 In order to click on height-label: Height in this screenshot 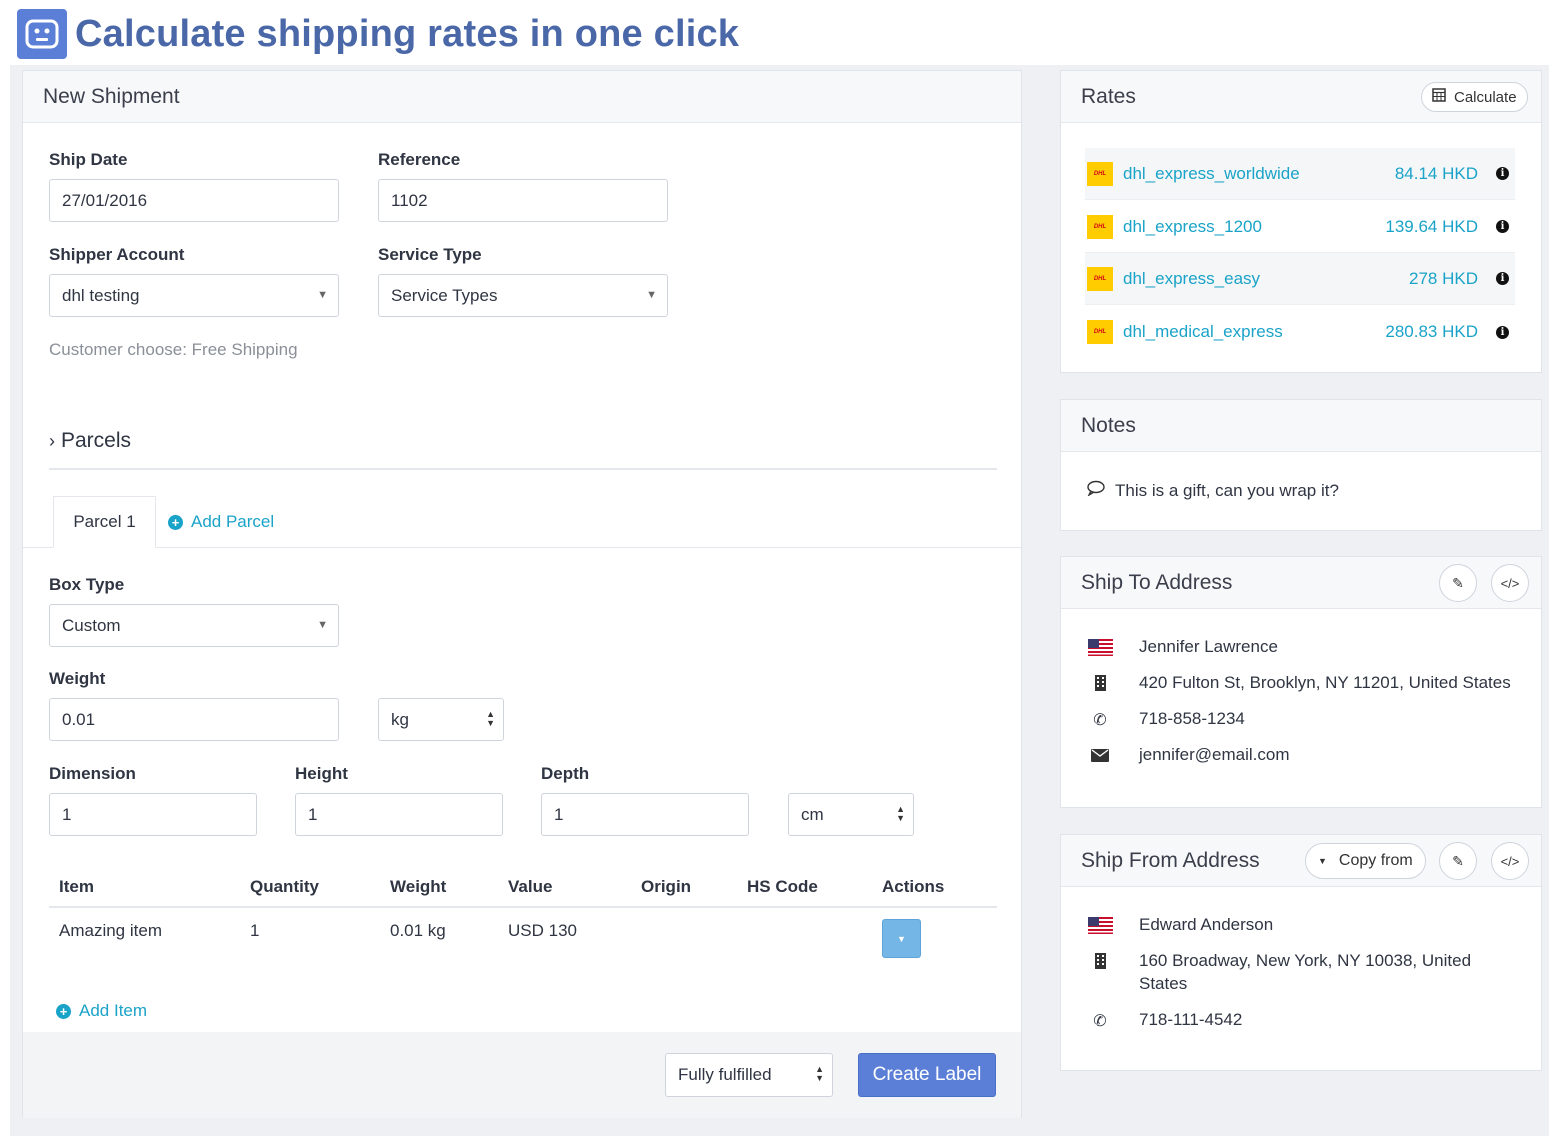, I will do `click(321, 773)`.